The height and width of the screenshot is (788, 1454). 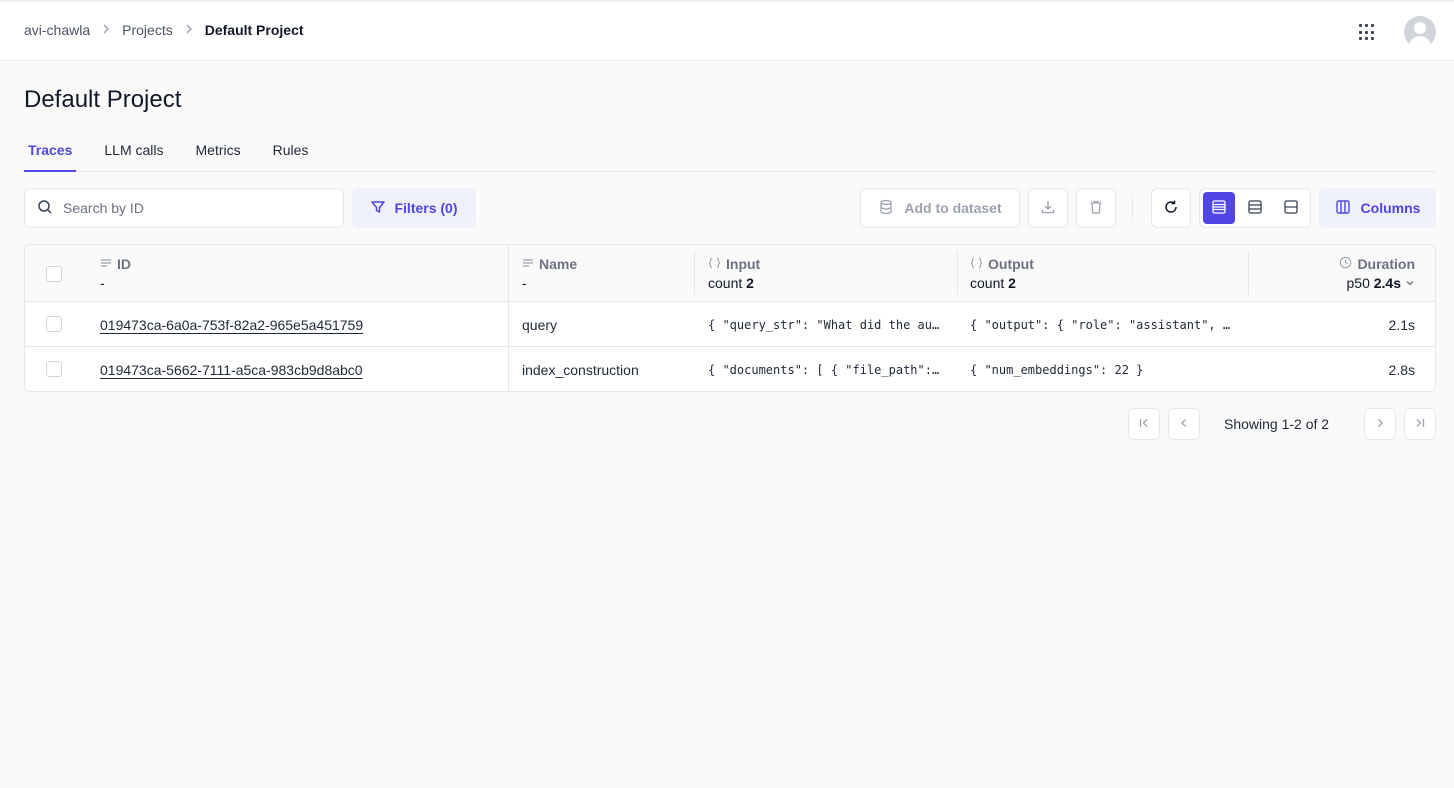 I want to click on breadcrumb-current-project: Default Project, so click(x=254, y=30).